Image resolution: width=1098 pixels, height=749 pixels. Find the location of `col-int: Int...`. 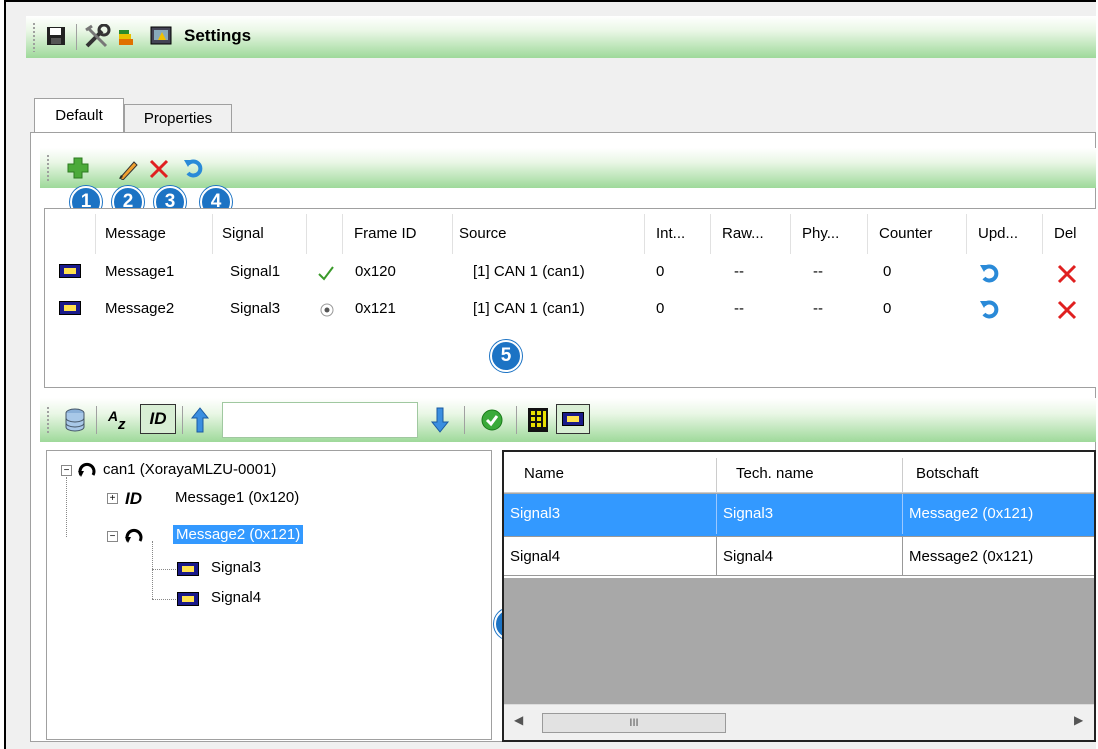

col-int: Int... is located at coordinates (670, 234).